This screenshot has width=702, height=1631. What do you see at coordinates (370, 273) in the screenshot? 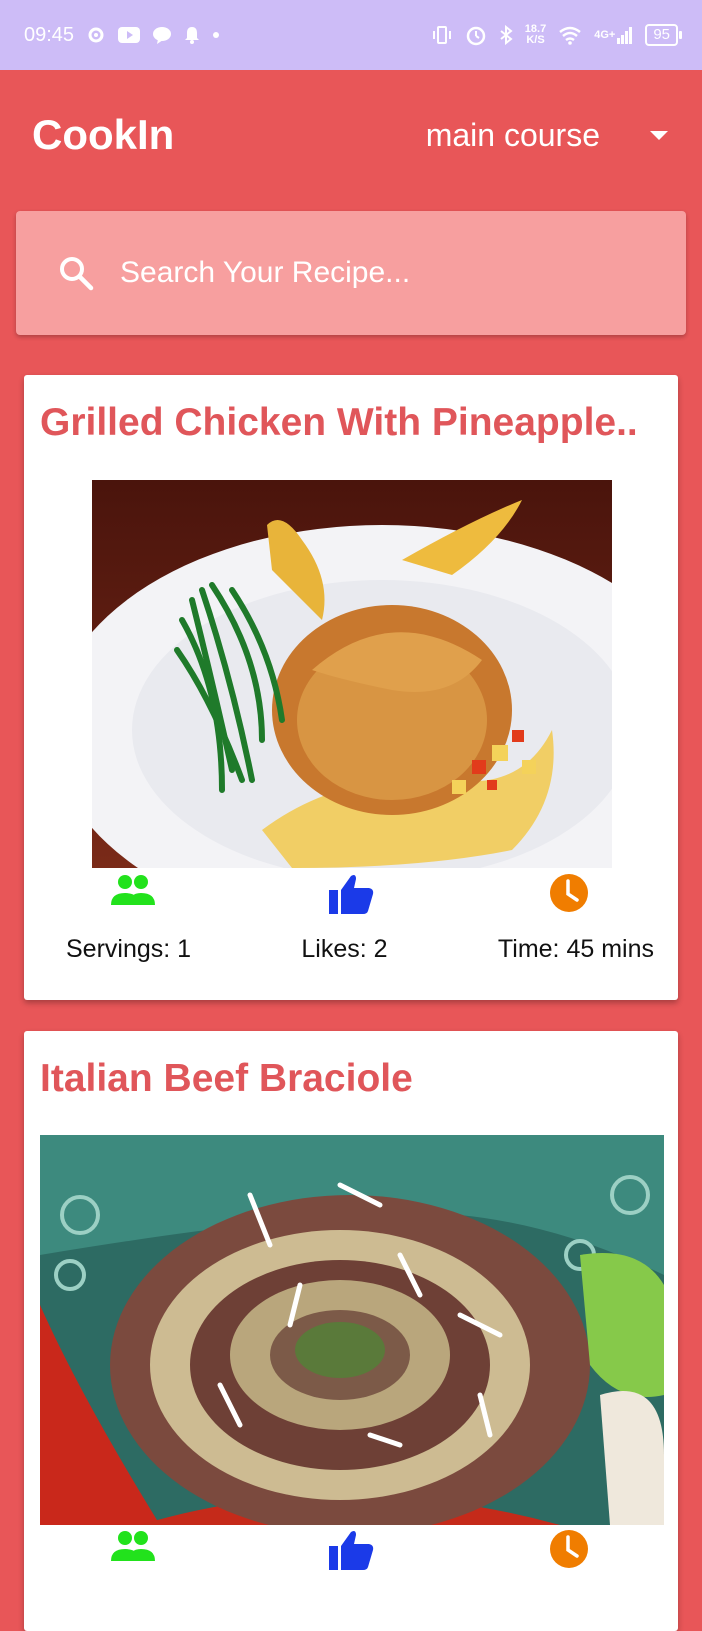
I see `search-input` at bounding box center [370, 273].